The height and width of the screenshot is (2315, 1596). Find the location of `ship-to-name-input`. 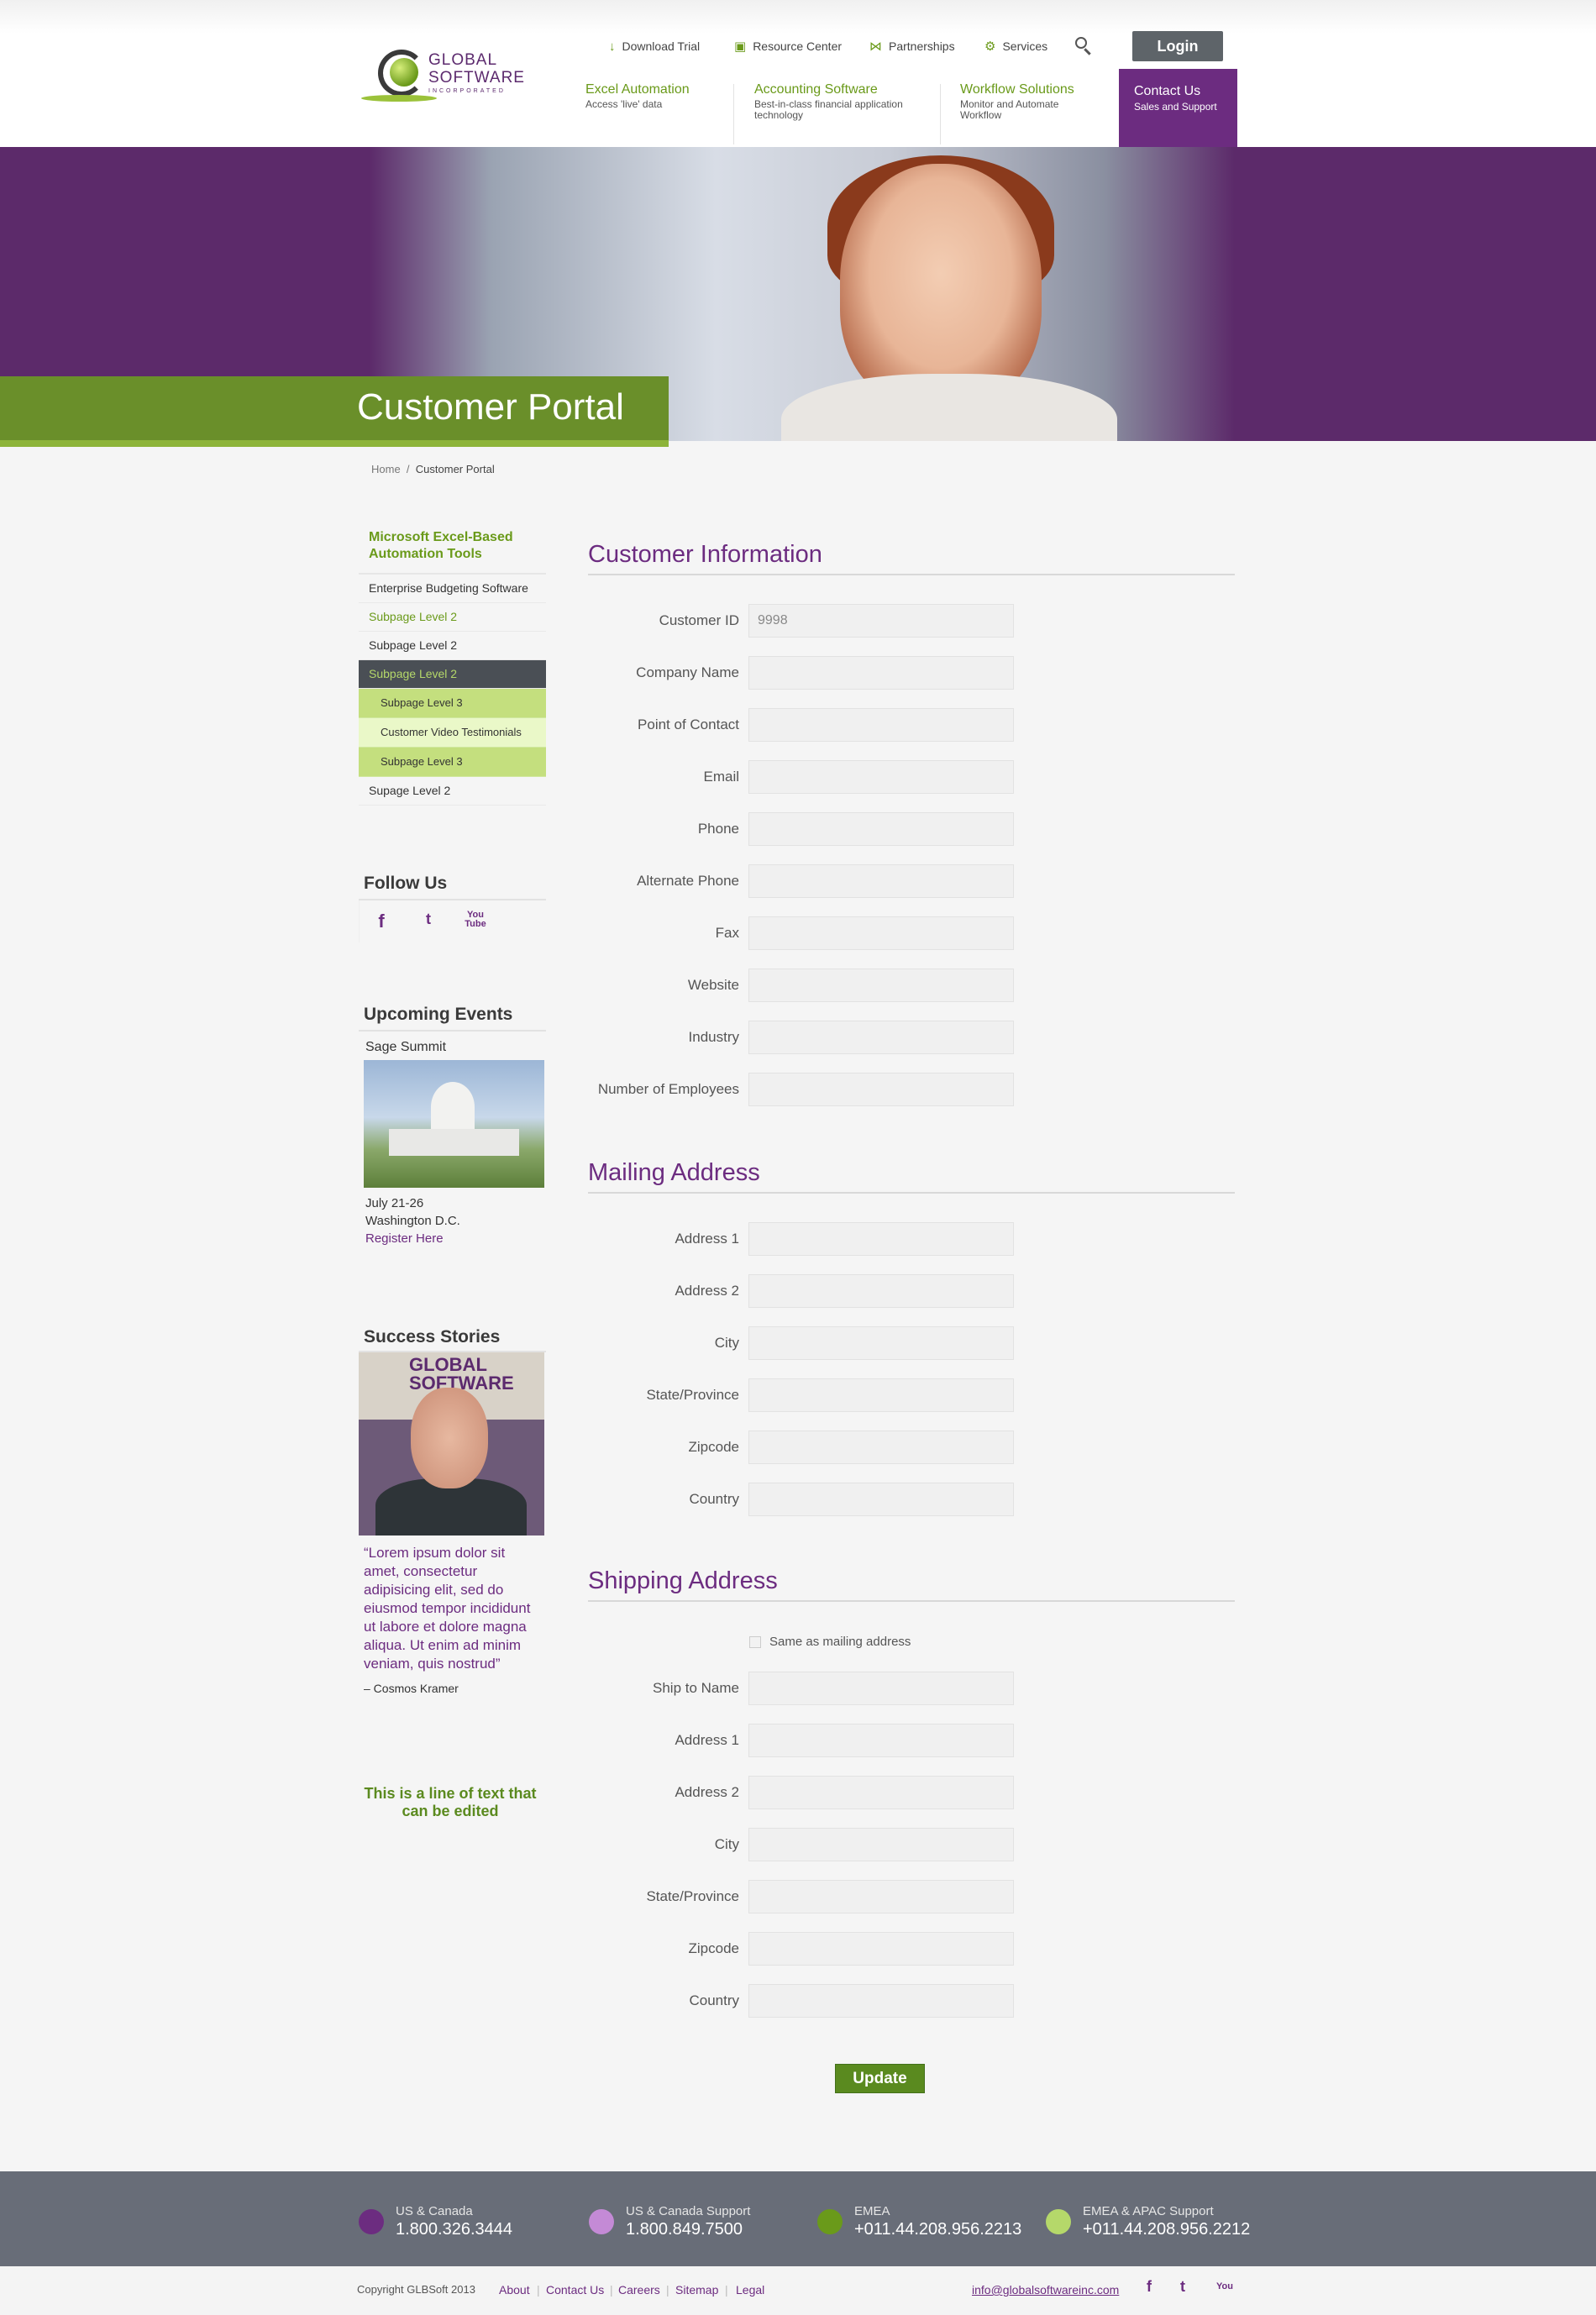

ship-to-name-input is located at coordinates (881, 1688).